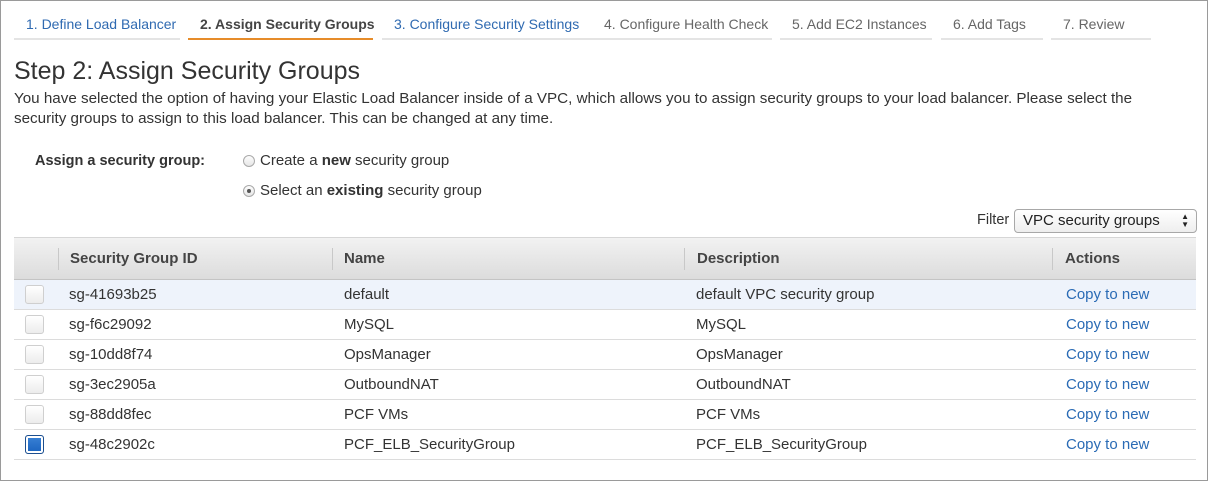 This screenshot has width=1208, height=481. What do you see at coordinates (97, 24) in the screenshot?
I see `tab-define-load-balancer: 1. Define Load Balancer` at bounding box center [97, 24].